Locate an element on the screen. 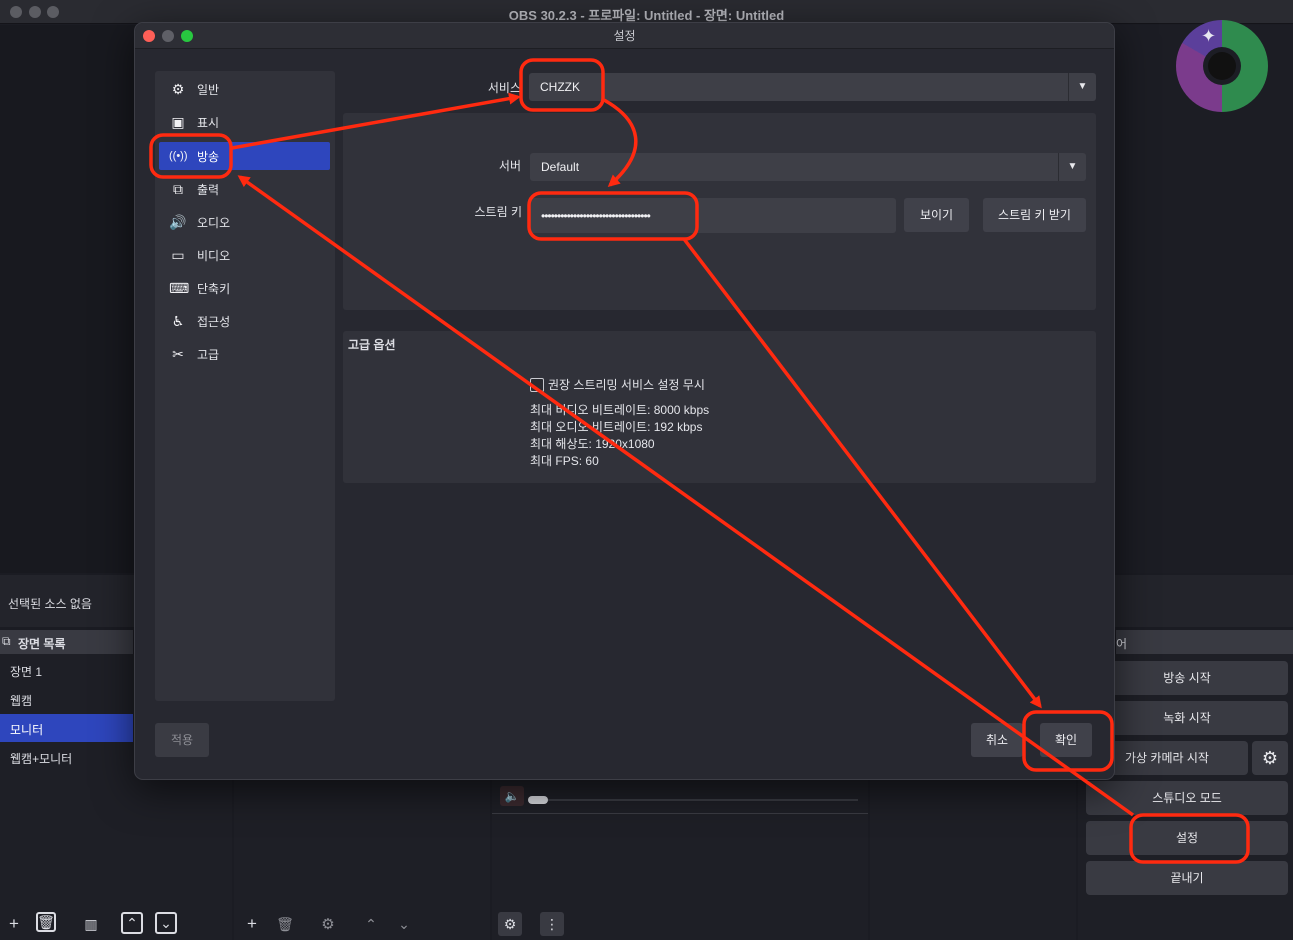  arrow-stream-to-service is located at coordinates (376, 121).